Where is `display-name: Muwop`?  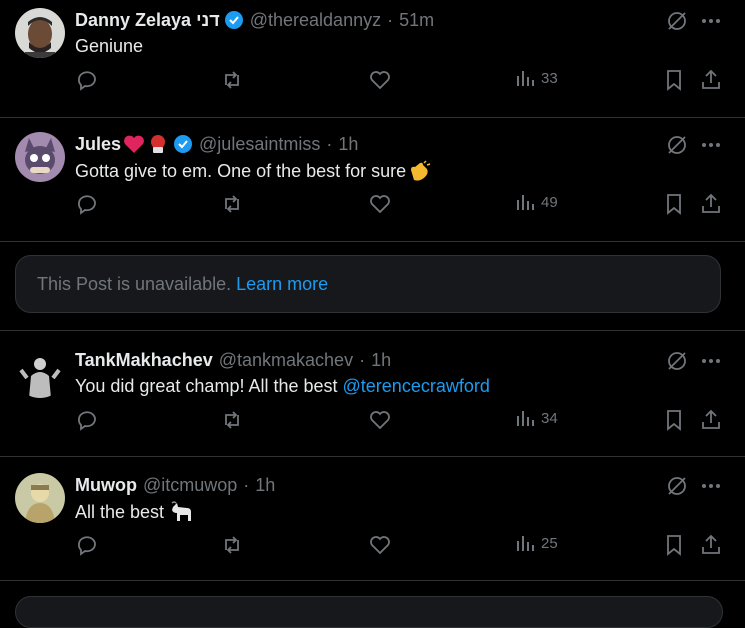 display-name: Muwop is located at coordinates (106, 485).